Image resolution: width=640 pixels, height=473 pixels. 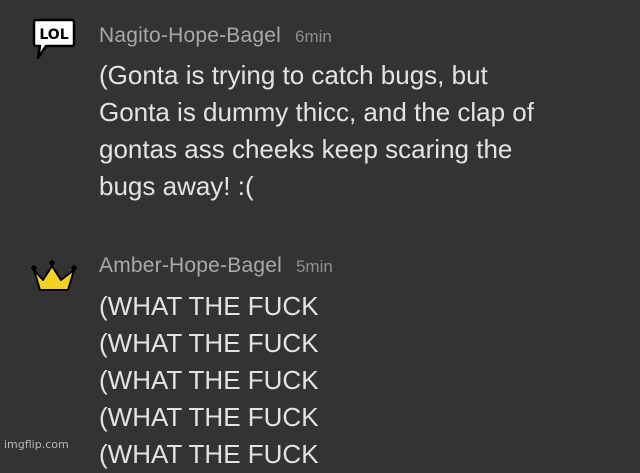 What do you see at coordinates (316, 112) in the screenshot?
I see `comment-line: Gonta is dummy thicc, and the clap of` at bounding box center [316, 112].